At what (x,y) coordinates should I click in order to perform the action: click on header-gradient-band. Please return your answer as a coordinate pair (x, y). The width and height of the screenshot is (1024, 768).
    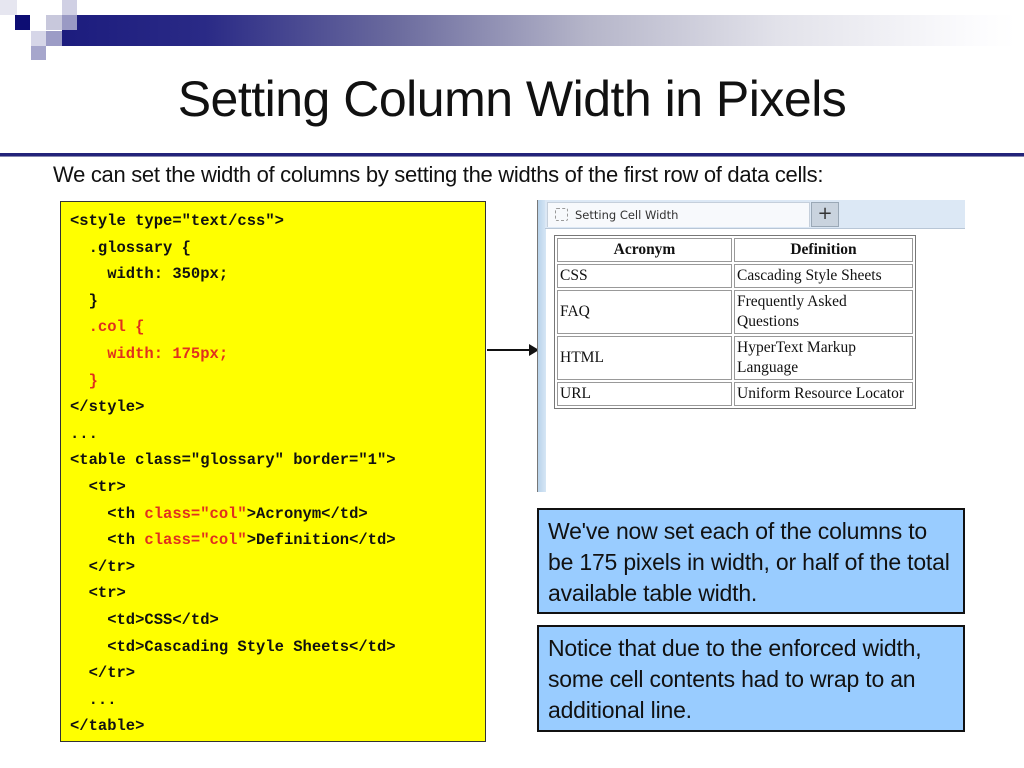
    Looking at the image, I should click on (539, 30).